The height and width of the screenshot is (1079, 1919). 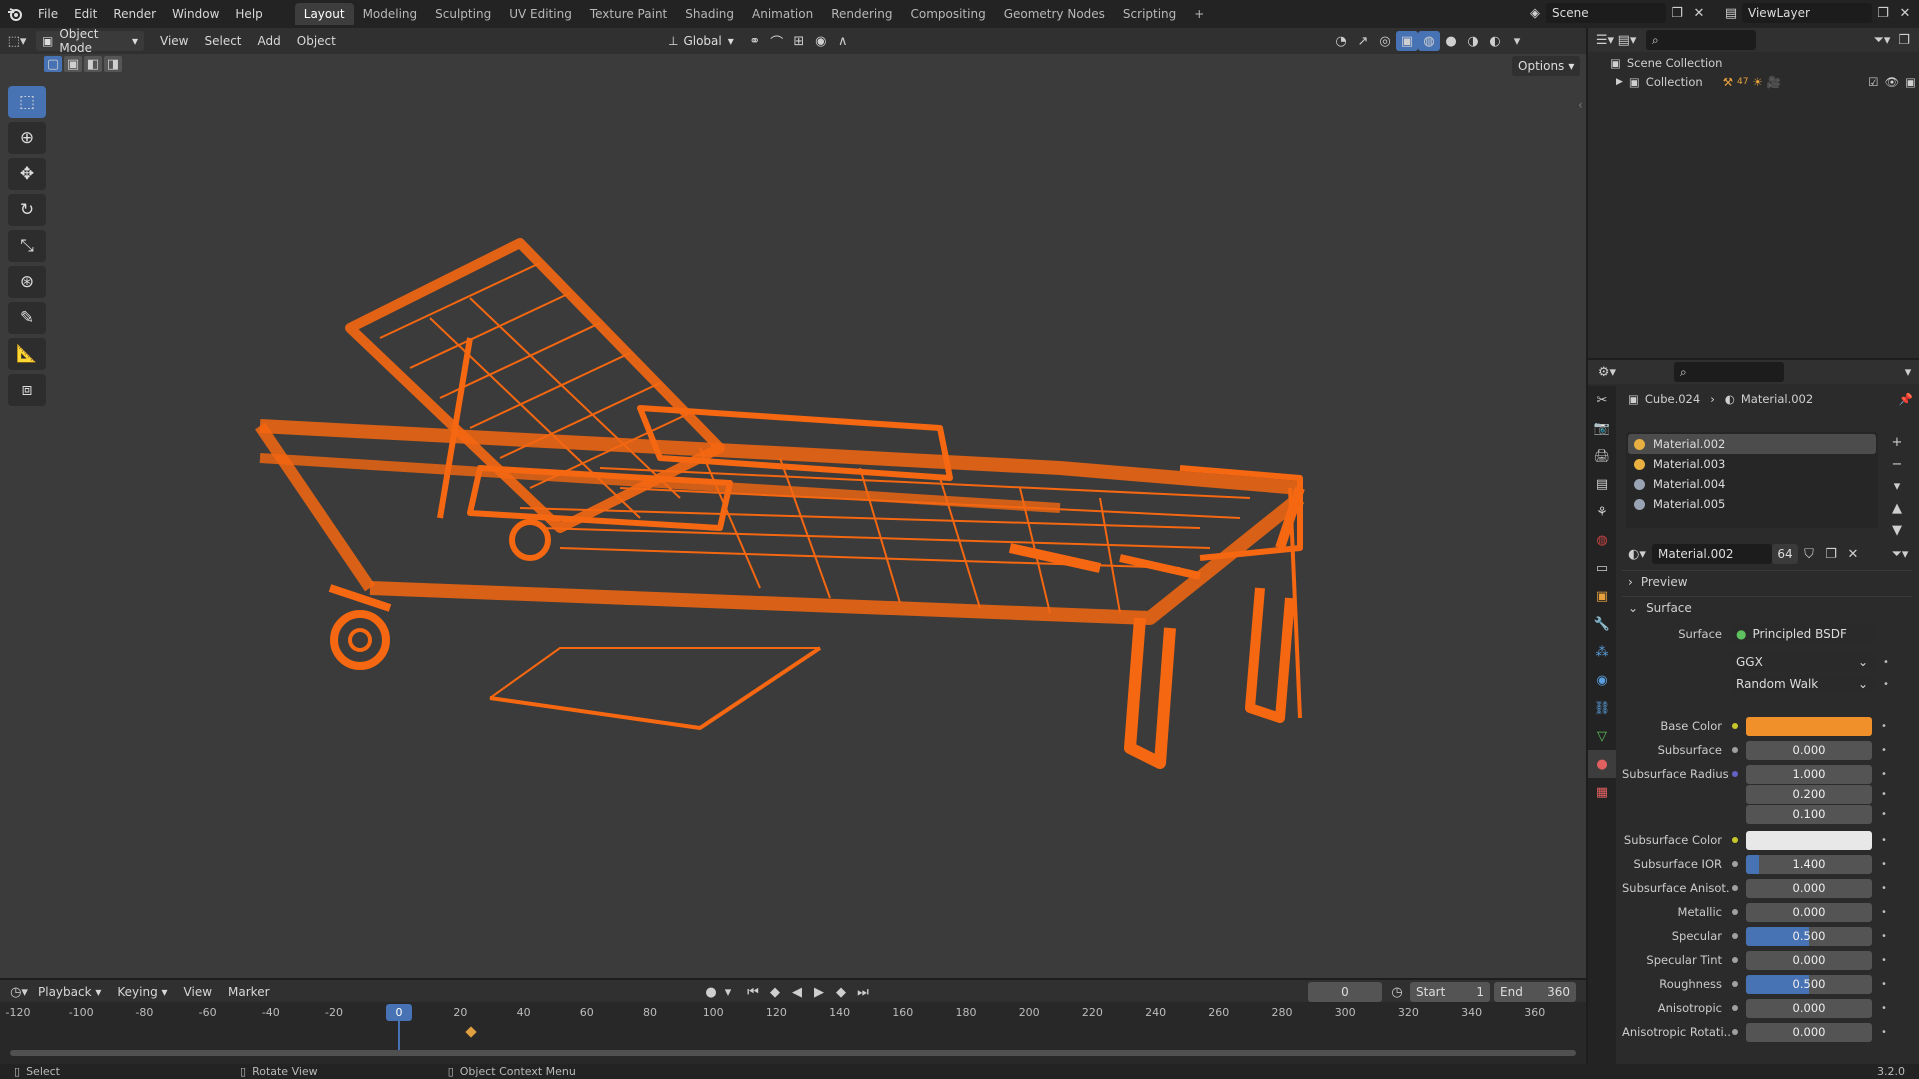 What do you see at coordinates (1602, 568) in the screenshot?
I see `collection-tab-icon: ▭` at bounding box center [1602, 568].